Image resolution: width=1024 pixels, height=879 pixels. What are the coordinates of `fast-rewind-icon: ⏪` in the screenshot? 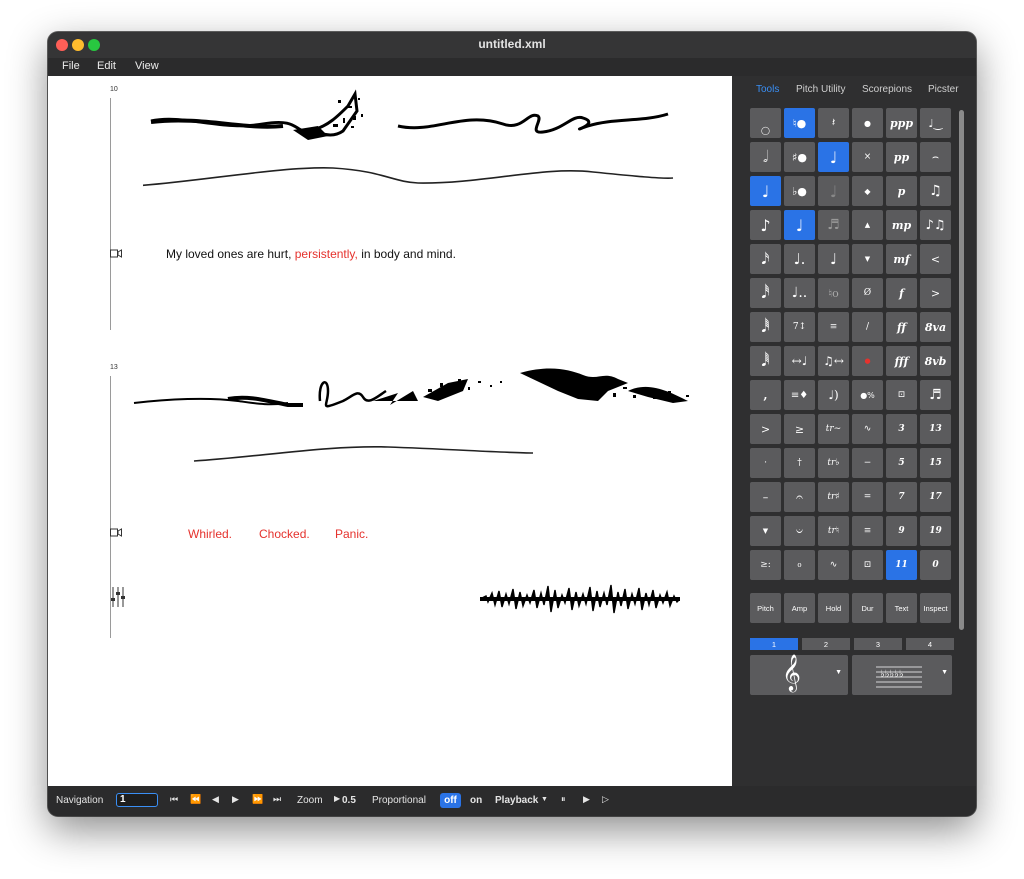 It's located at (195, 799).